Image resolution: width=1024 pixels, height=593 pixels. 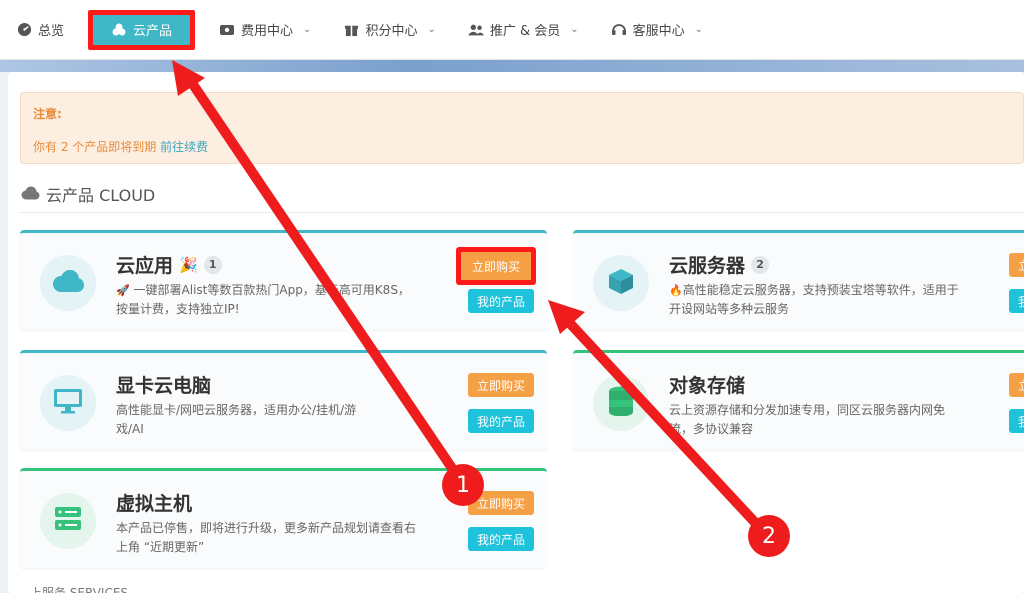 What do you see at coordinates (798, 400) in the screenshot?
I see `card-object-storage: 对象存储 云上资源存储和分发加速专用，同区云服务器内网免 流，多协议兼容 立 我` at bounding box center [798, 400].